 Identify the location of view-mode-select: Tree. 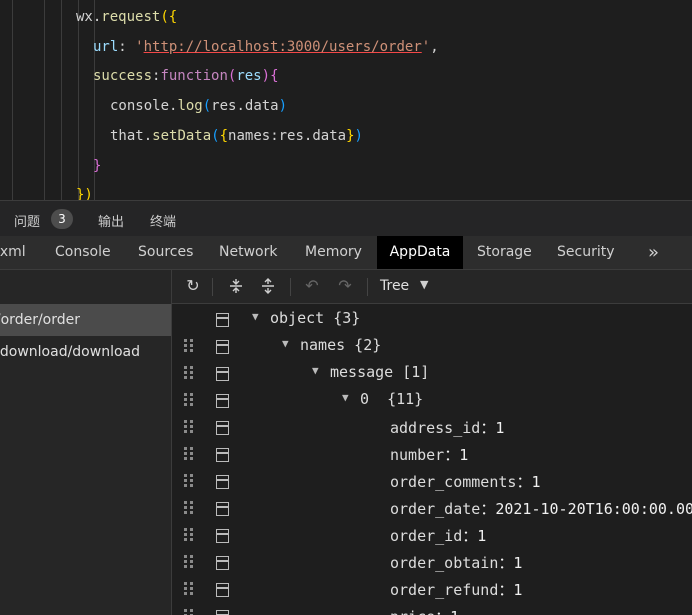
(394, 286).